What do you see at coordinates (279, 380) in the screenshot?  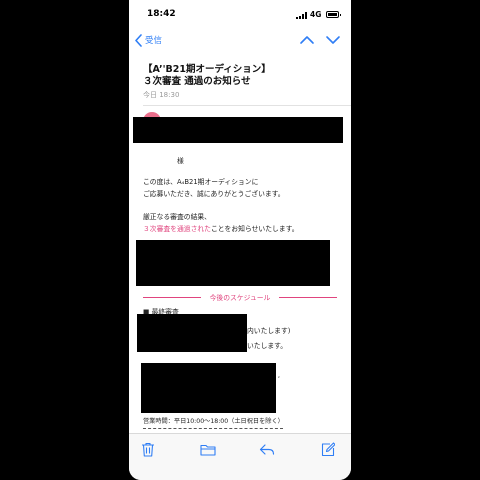 I see `partial-text-3: ʹ` at bounding box center [279, 380].